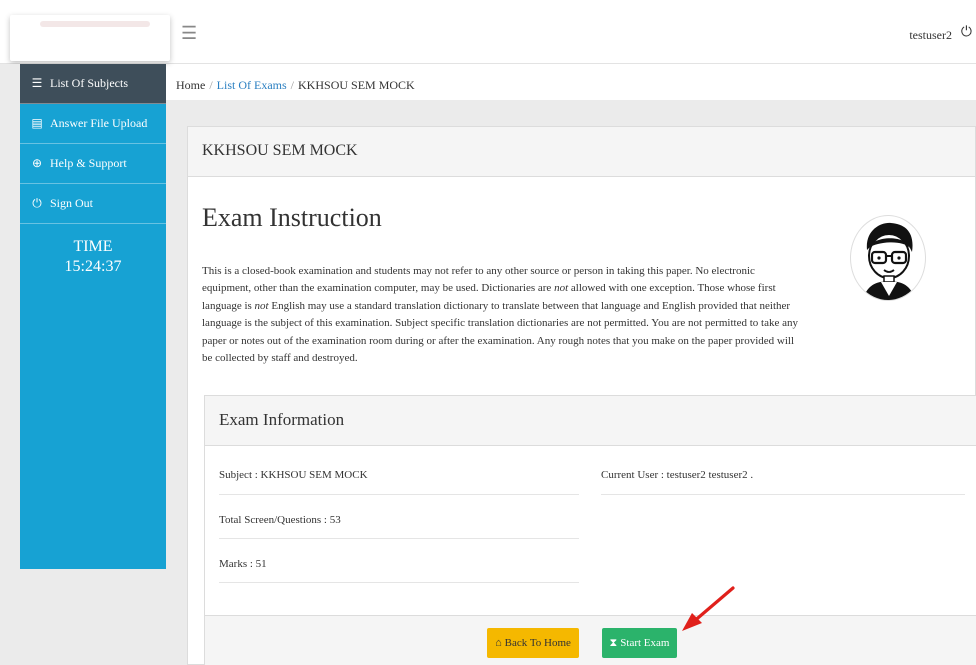 The width and height of the screenshot is (976, 665). I want to click on sidebar-item-answer-file-upload: ▤ Answer File Upload, so click(93, 124).